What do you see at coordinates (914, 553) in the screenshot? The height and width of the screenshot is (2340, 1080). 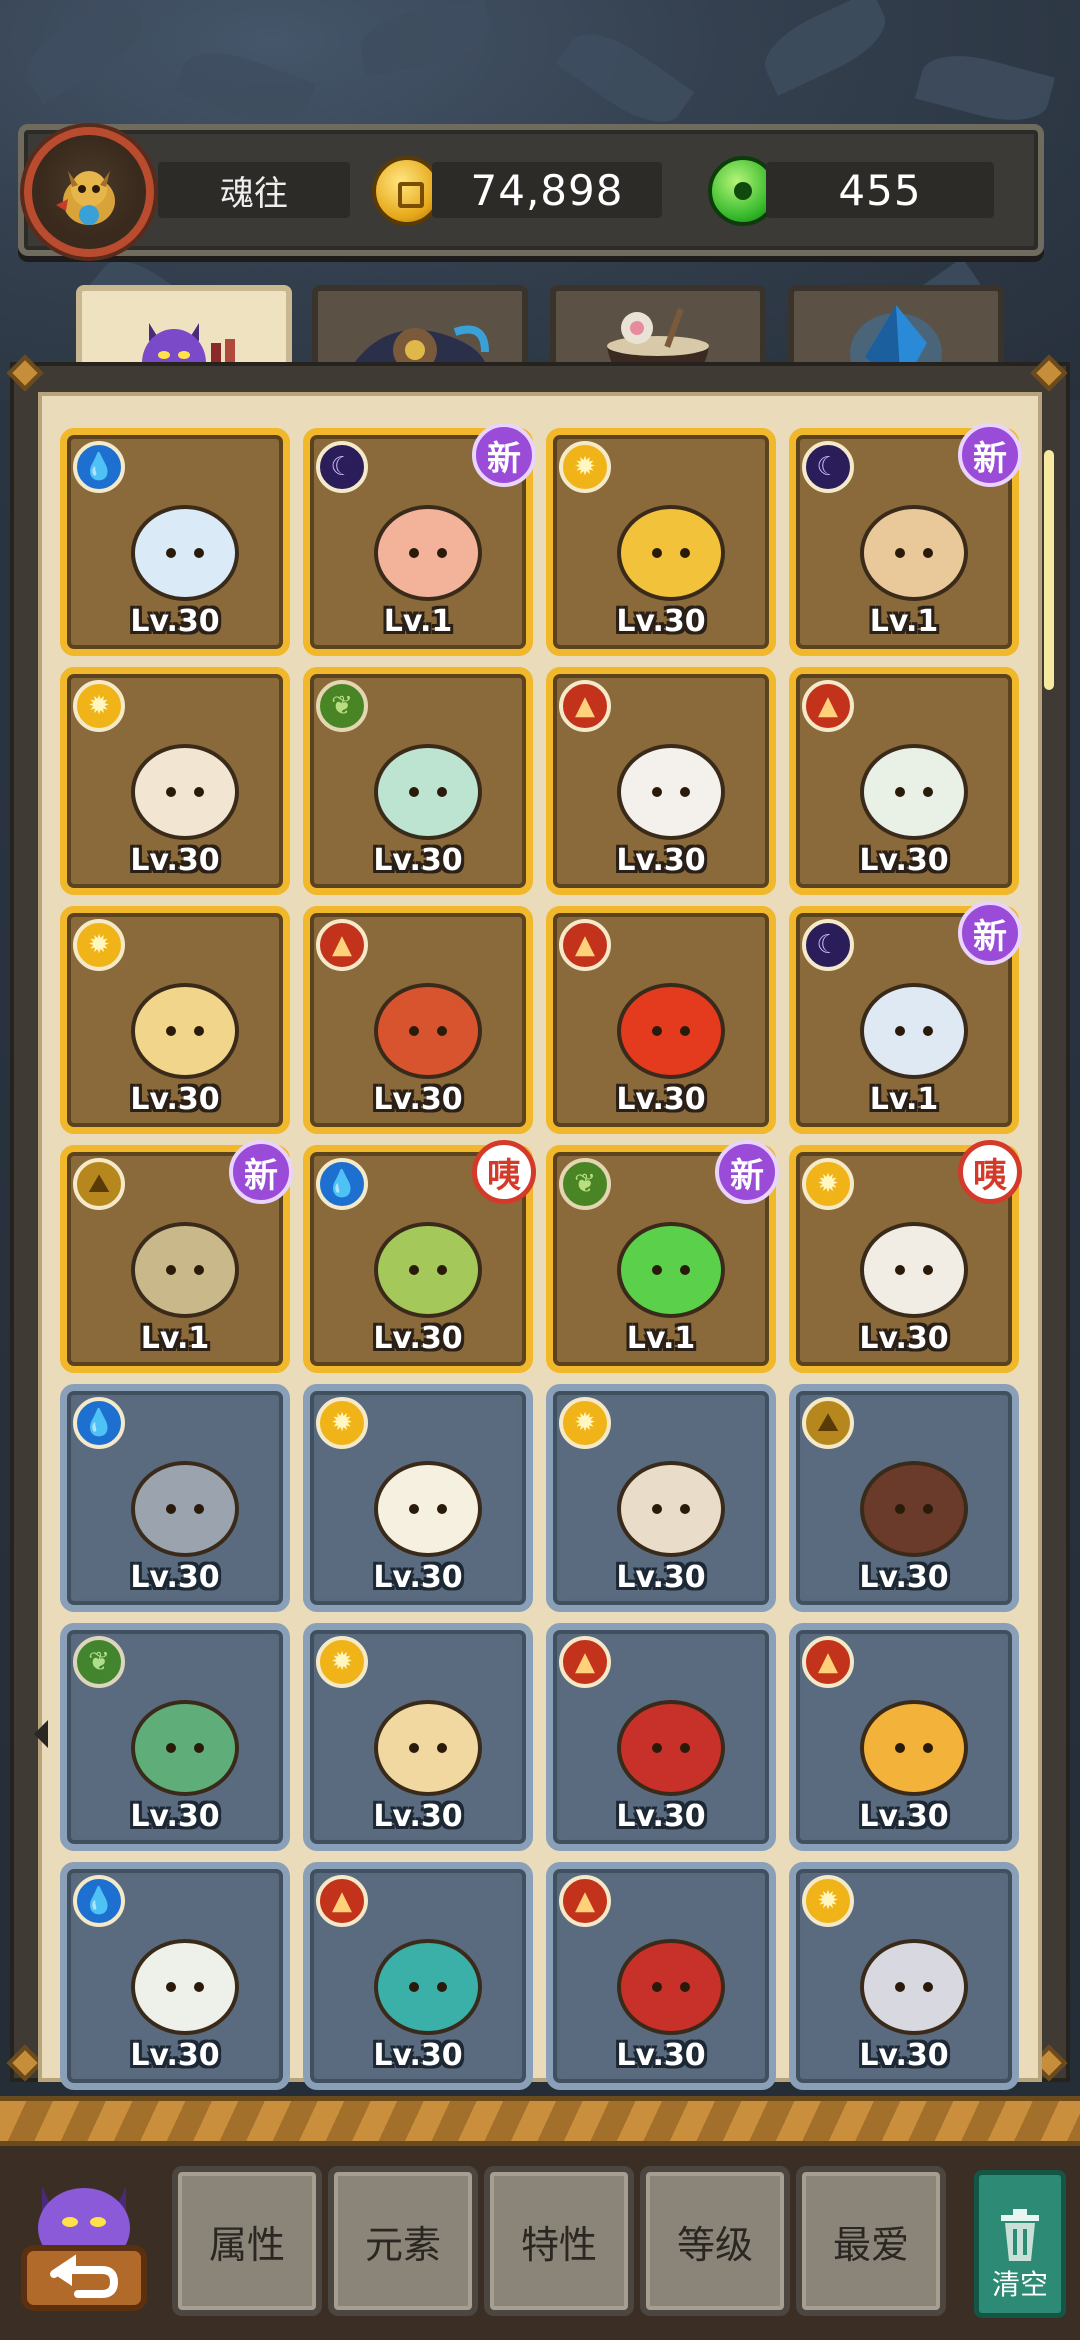 I see `scholar-icon` at bounding box center [914, 553].